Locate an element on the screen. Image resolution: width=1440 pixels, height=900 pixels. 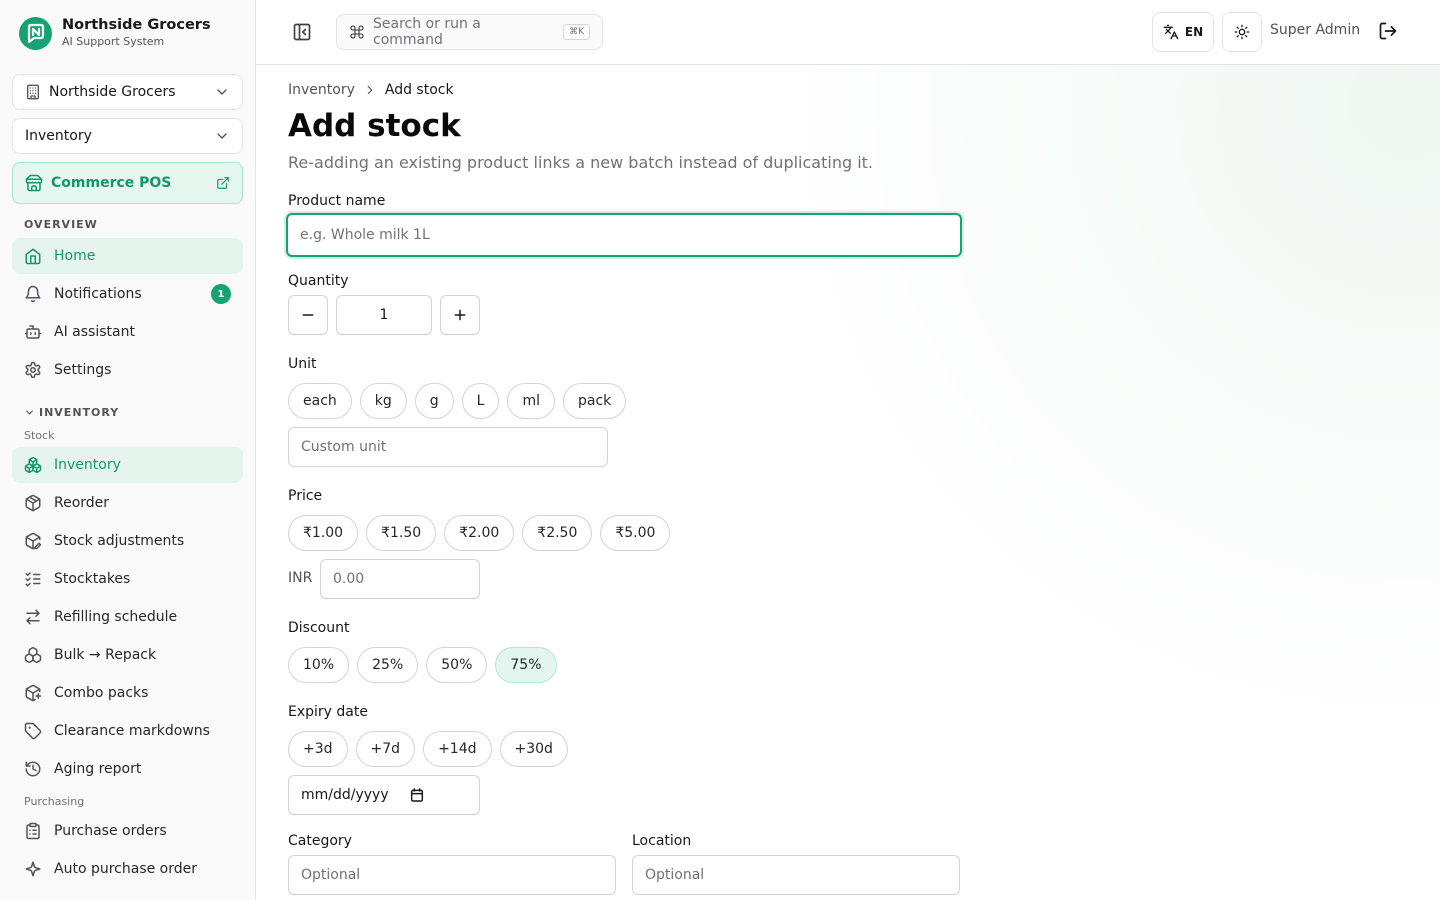
clipboard-icon is located at coordinates (33, 831).